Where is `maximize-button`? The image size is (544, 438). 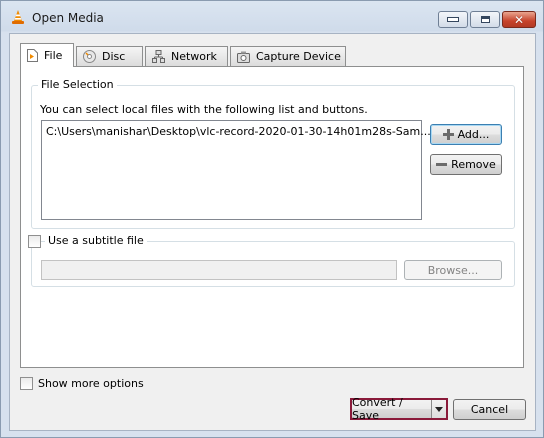 maximize-button is located at coordinates (485, 19).